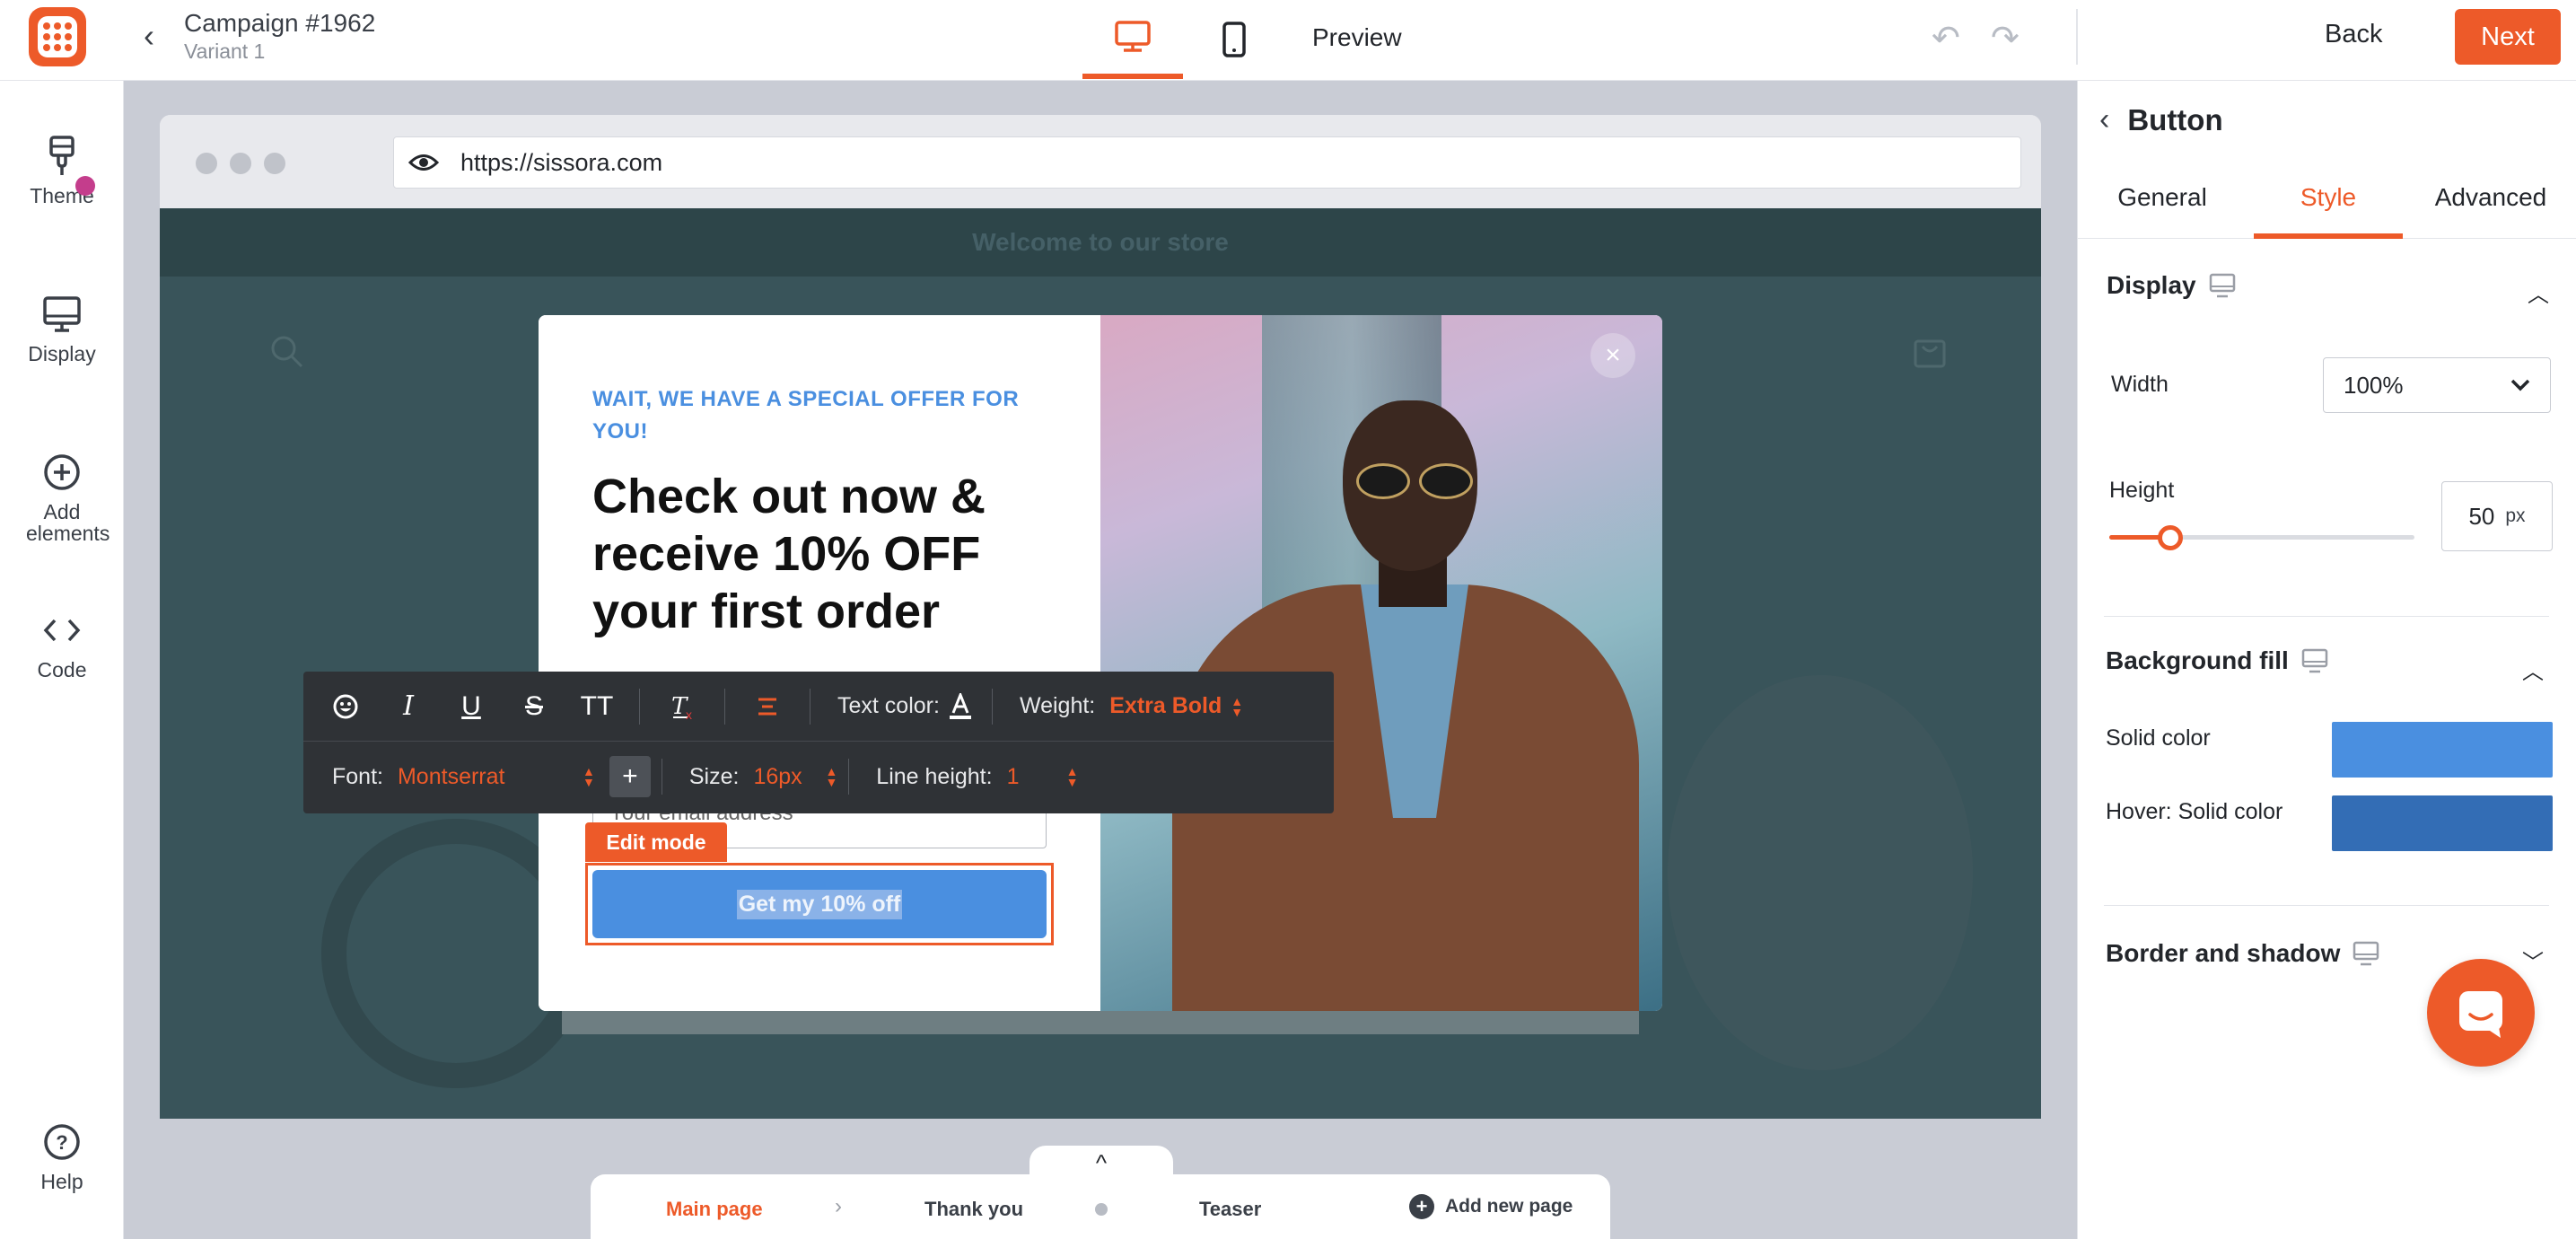 This screenshot has height=1239, width=2576. What do you see at coordinates (62, 641) in the screenshot?
I see `sidebar-item-code: Code` at bounding box center [62, 641].